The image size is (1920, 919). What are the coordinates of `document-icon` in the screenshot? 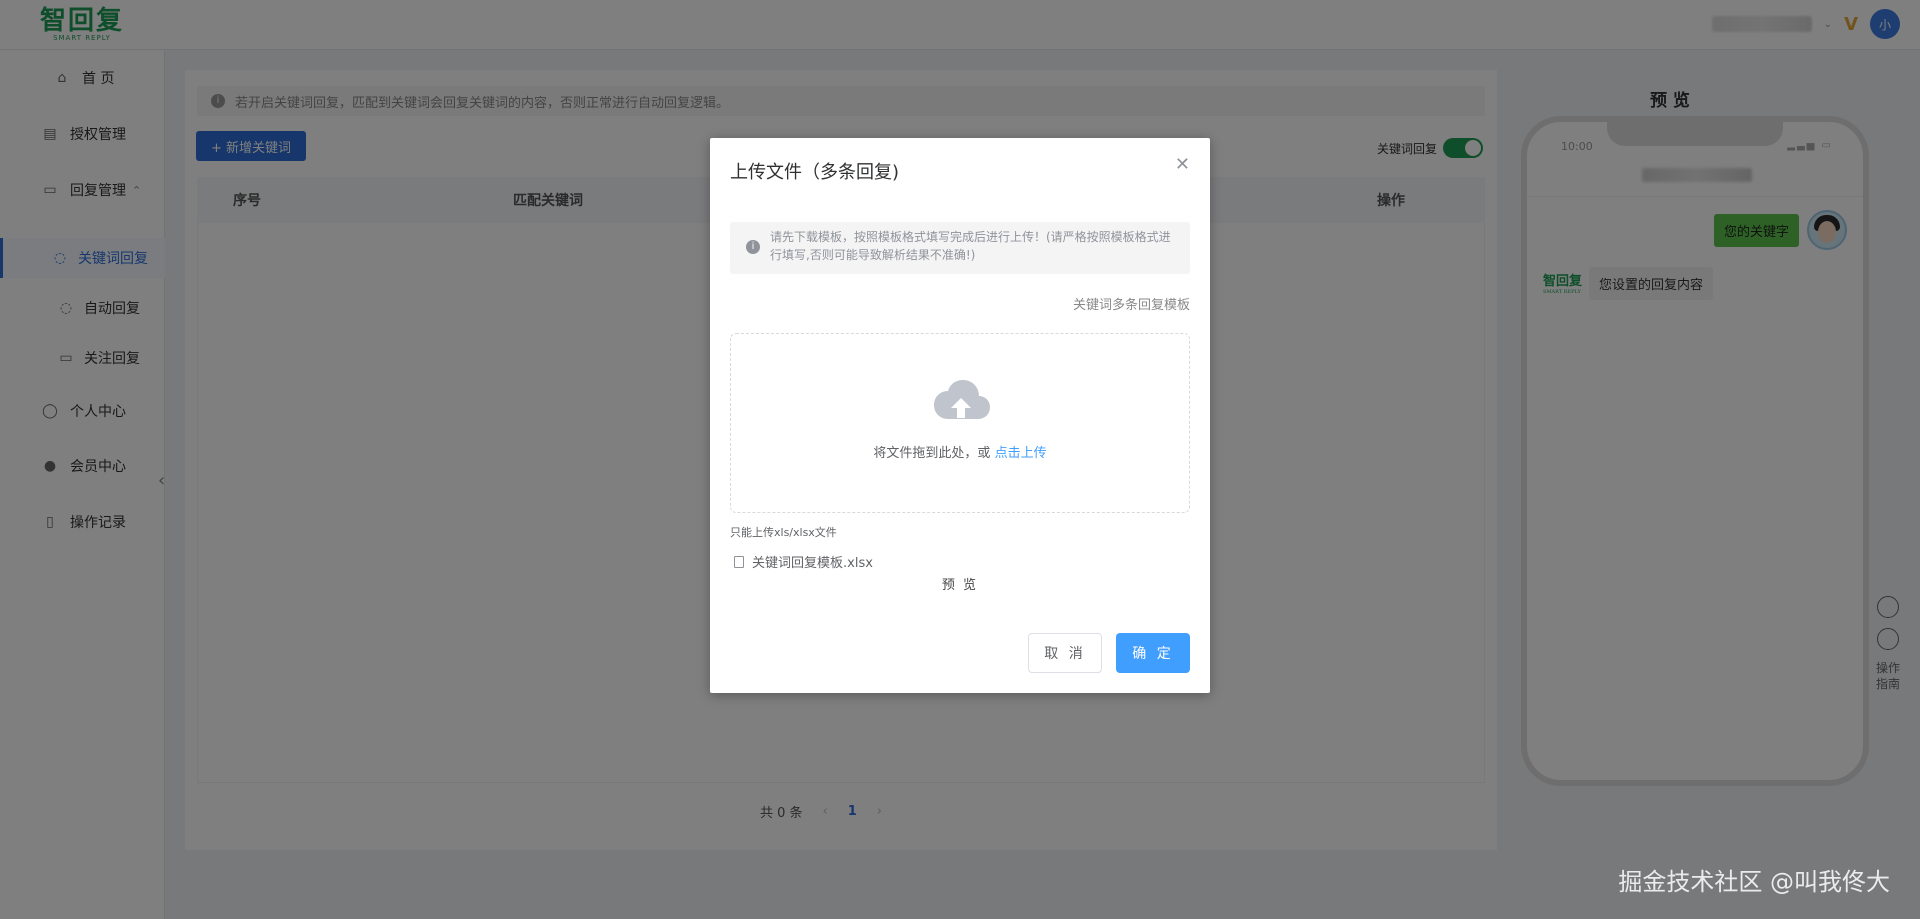 It's located at (739, 561).